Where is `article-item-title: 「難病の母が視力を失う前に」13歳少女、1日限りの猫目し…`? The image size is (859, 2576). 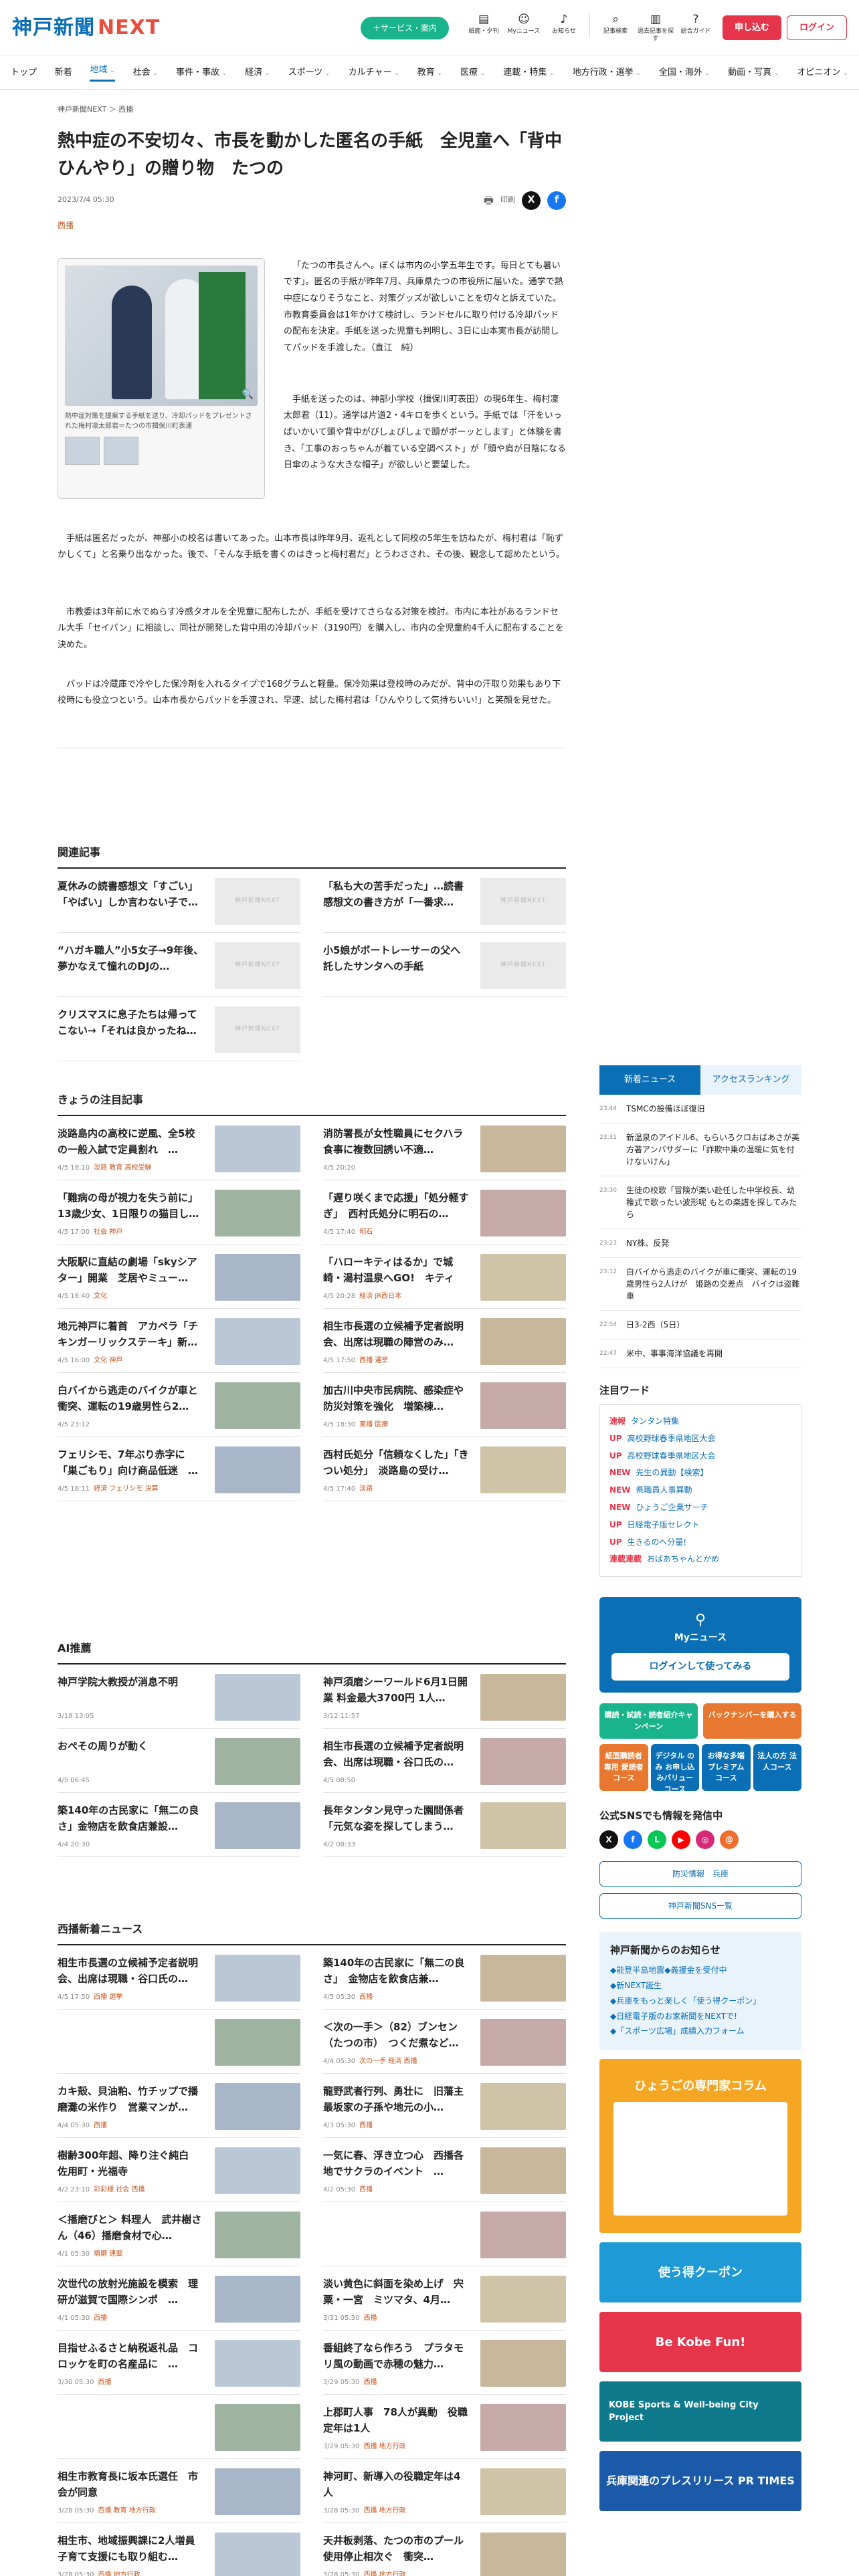
article-item-title: 「難病の母が視力を失う前に」13歳少女、1日限りの猫目し… is located at coordinates (132, 1207).